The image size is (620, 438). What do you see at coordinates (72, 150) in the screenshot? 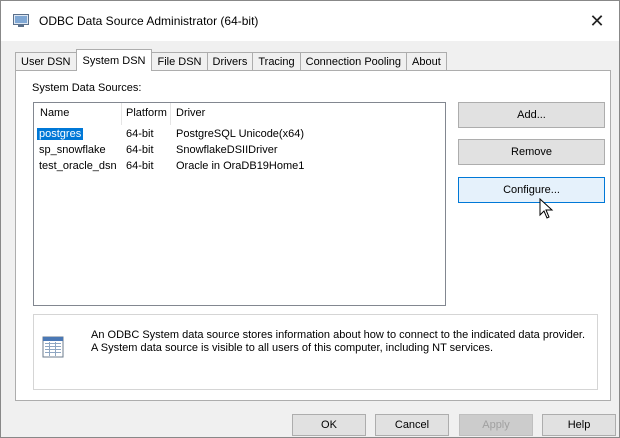
I see `dsn-name: sp_snowflake` at bounding box center [72, 150].